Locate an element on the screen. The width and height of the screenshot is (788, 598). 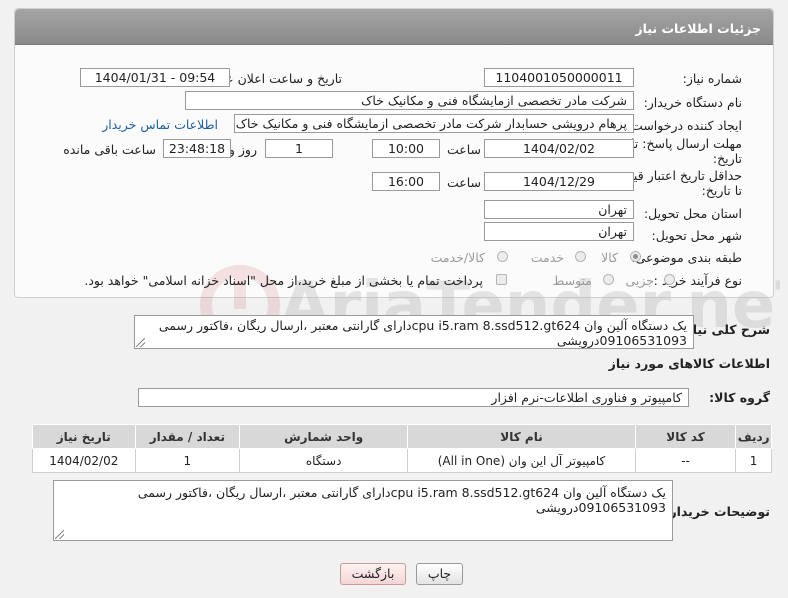
need-number-label: شماره نیاز: is located at coordinates (712, 78).